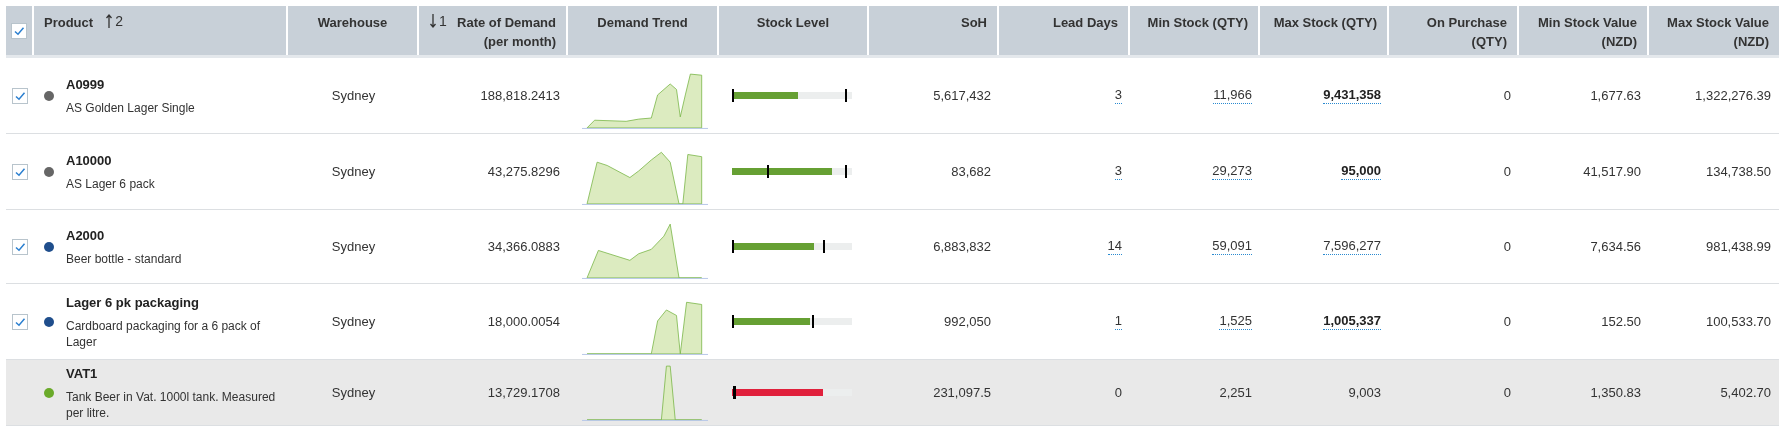 Image resolution: width=1786 pixels, height=434 pixels. I want to click on editable-value: 11,966, so click(1232, 95).